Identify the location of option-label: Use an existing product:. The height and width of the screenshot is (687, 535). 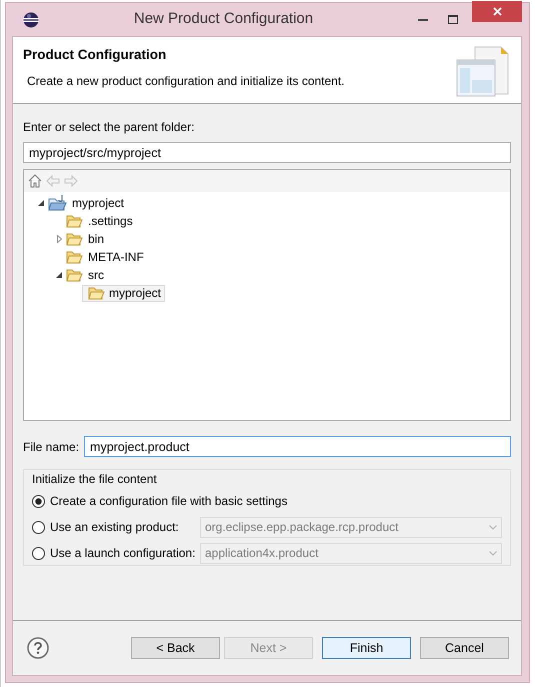
(114, 527).